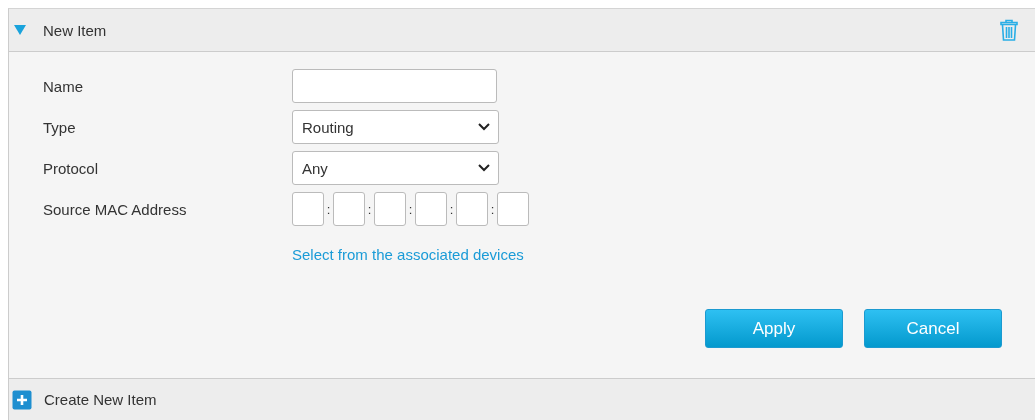 This screenshot has height=420, width=1035. I want to click on text-field, so click(394, 86).